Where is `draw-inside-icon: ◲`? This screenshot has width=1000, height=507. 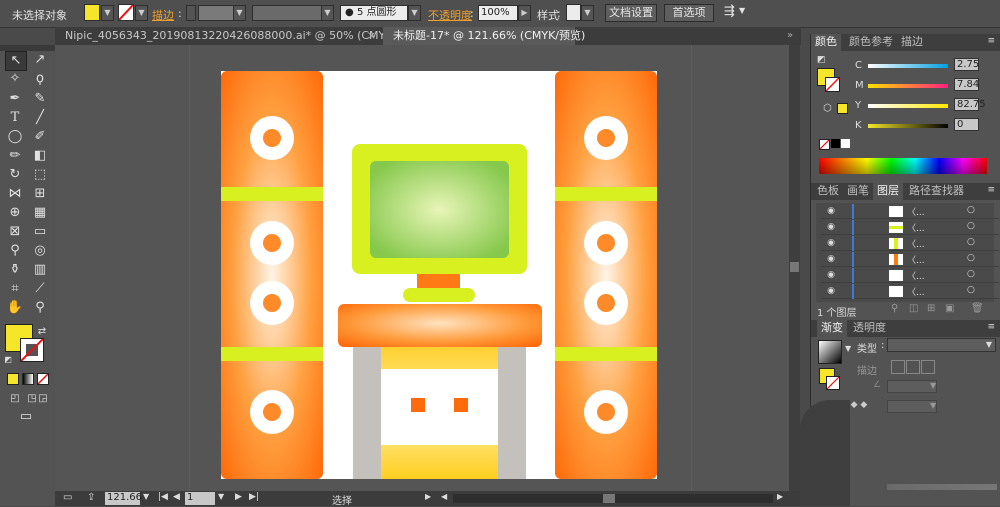 draw-inside-icon: ◲ is located at coordinates (43, 399).